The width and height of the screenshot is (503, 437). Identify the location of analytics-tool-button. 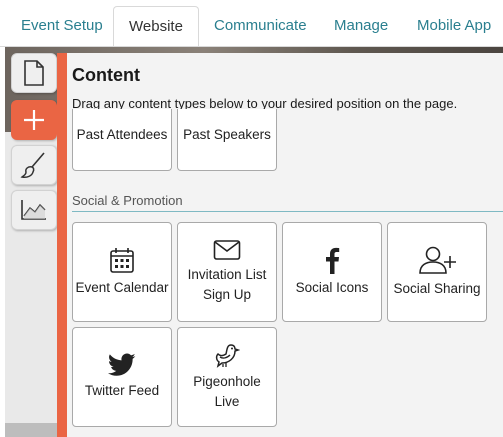
(34, 210).